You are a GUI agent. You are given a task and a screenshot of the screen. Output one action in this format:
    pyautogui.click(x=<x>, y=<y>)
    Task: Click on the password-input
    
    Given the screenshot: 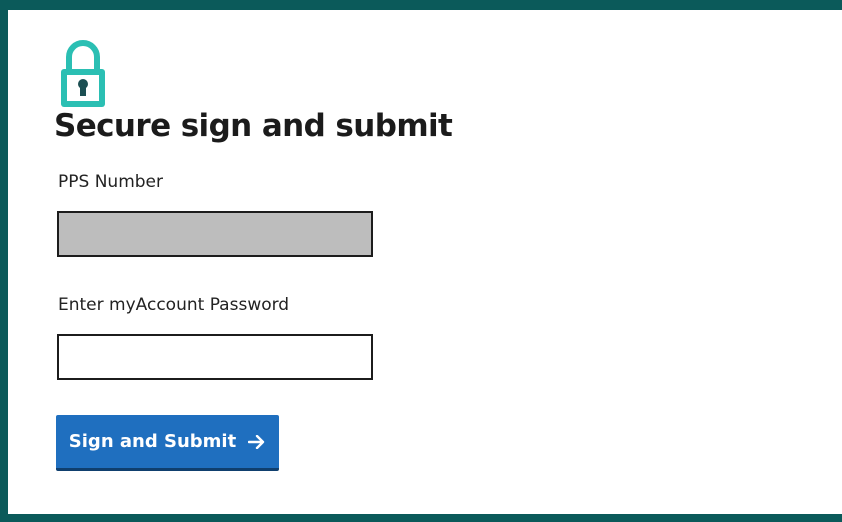 What is the action you would take?
    pyautogui.click(x=215, y=357)
    